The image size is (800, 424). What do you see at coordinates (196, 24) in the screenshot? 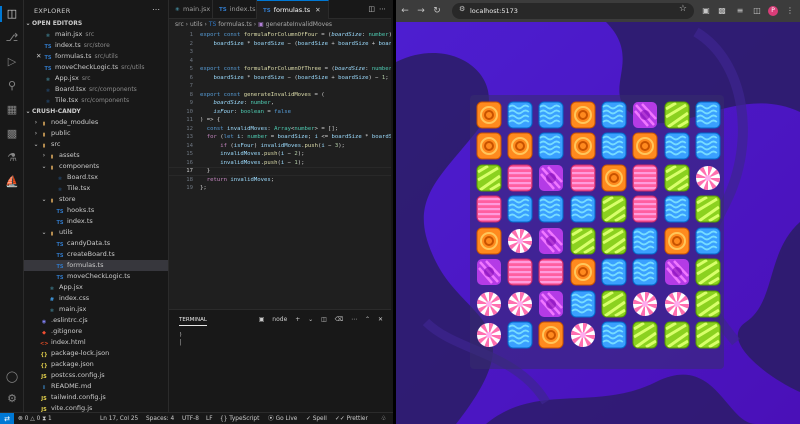
I see `breadcrumb-item: utils` at bounding box center [196, 24].